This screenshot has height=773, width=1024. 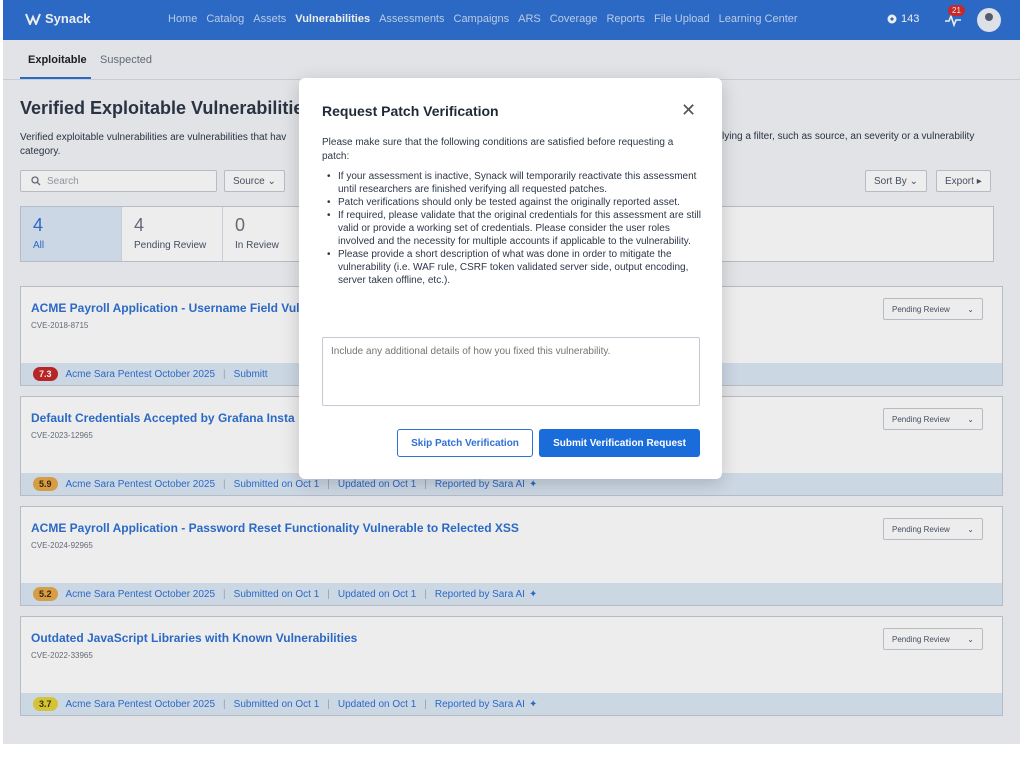 I want to click on close-icon: ✕, so click(x=688, y=110).